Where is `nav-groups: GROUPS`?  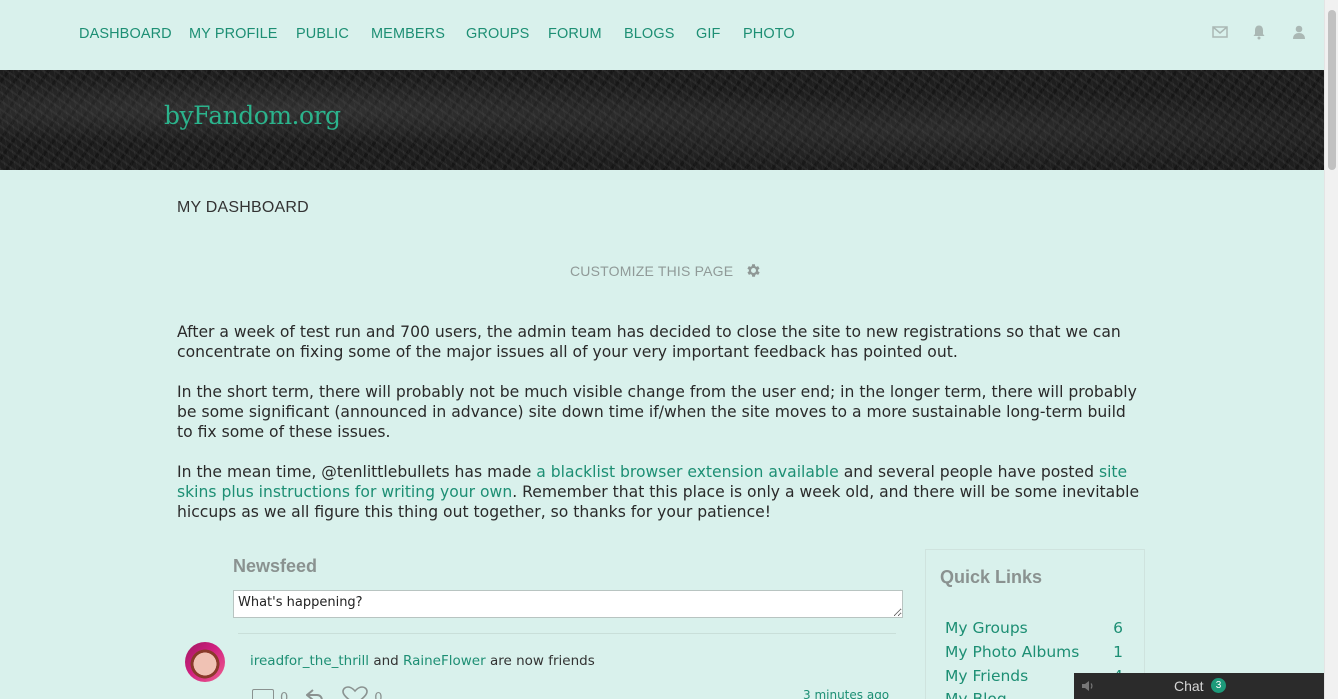 nav-groups: GROUPS is located at coordinates (497, 34).